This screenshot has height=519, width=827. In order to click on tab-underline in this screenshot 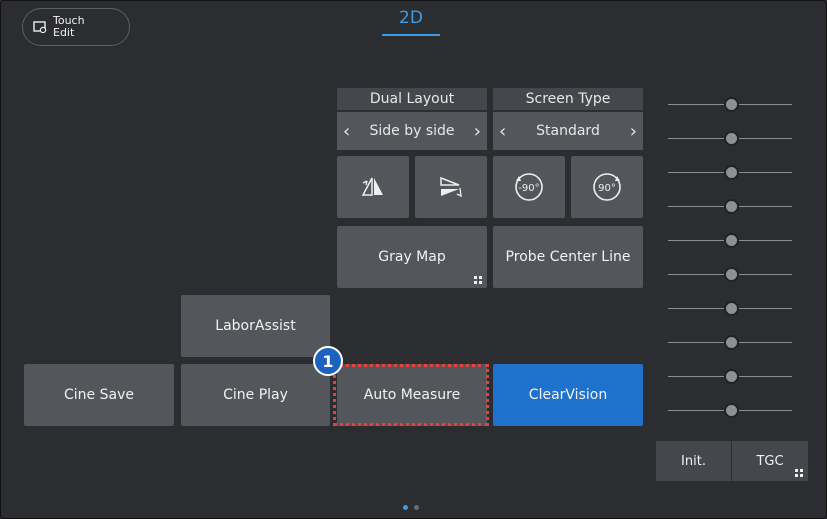, I will do `click(411, 35)`.